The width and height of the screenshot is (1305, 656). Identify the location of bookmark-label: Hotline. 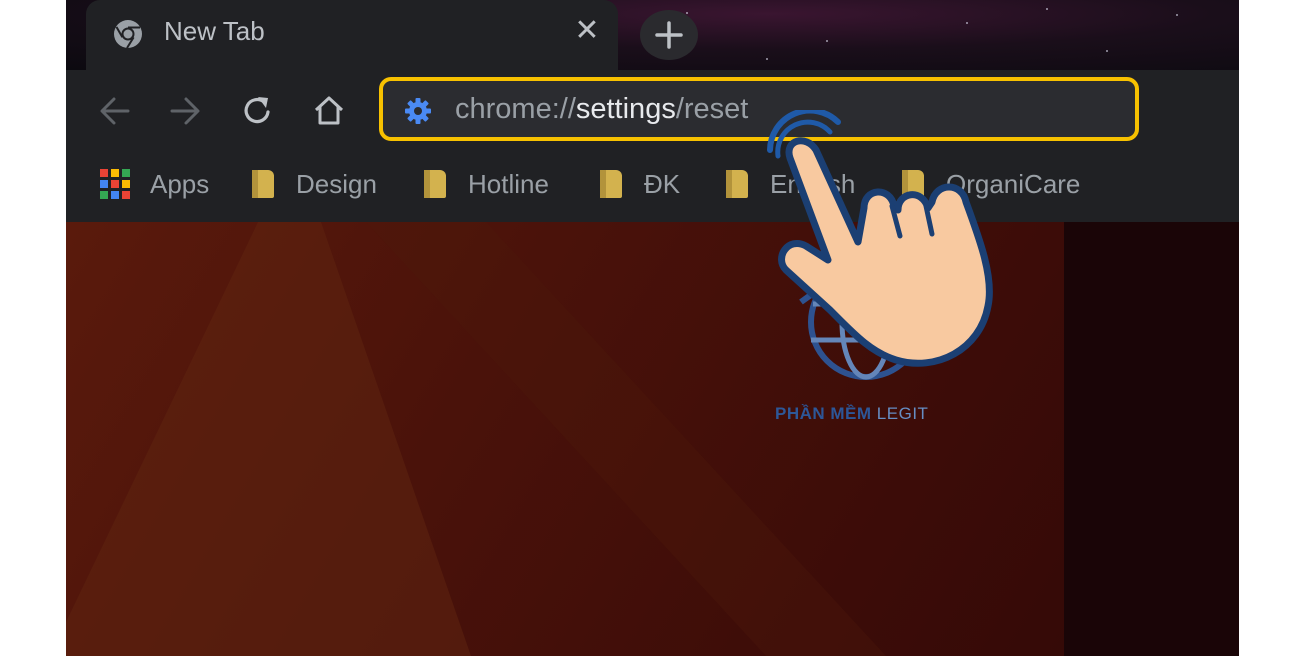
(508, 183).